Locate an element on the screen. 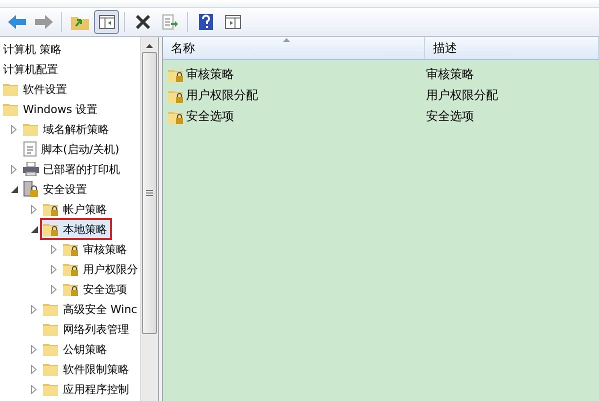 This screenshot has height=401, width=599. sort-arrow-icon is located at coordinates (286, 40).